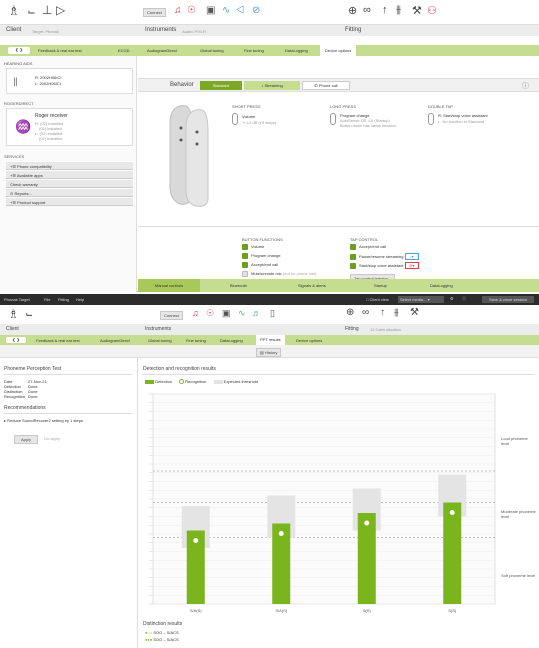 The image size is (539, 648). I want to click on checkbox-unchecked, so click(245, 274).